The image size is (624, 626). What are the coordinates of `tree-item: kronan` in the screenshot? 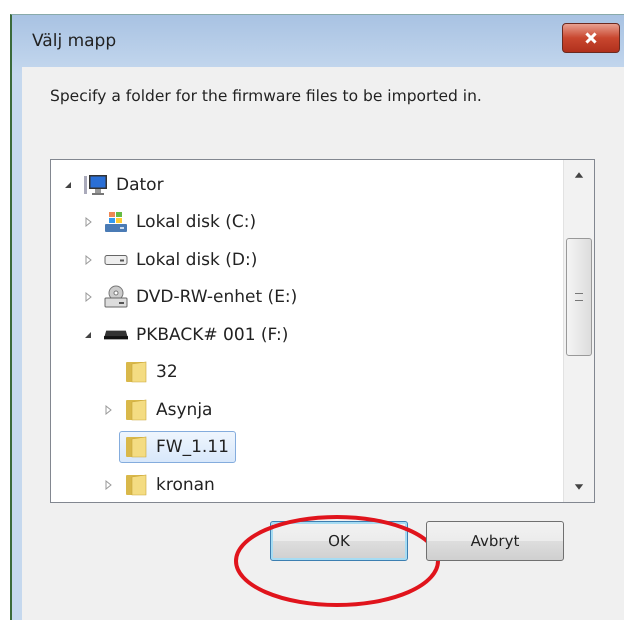 It's located at (170, 484).